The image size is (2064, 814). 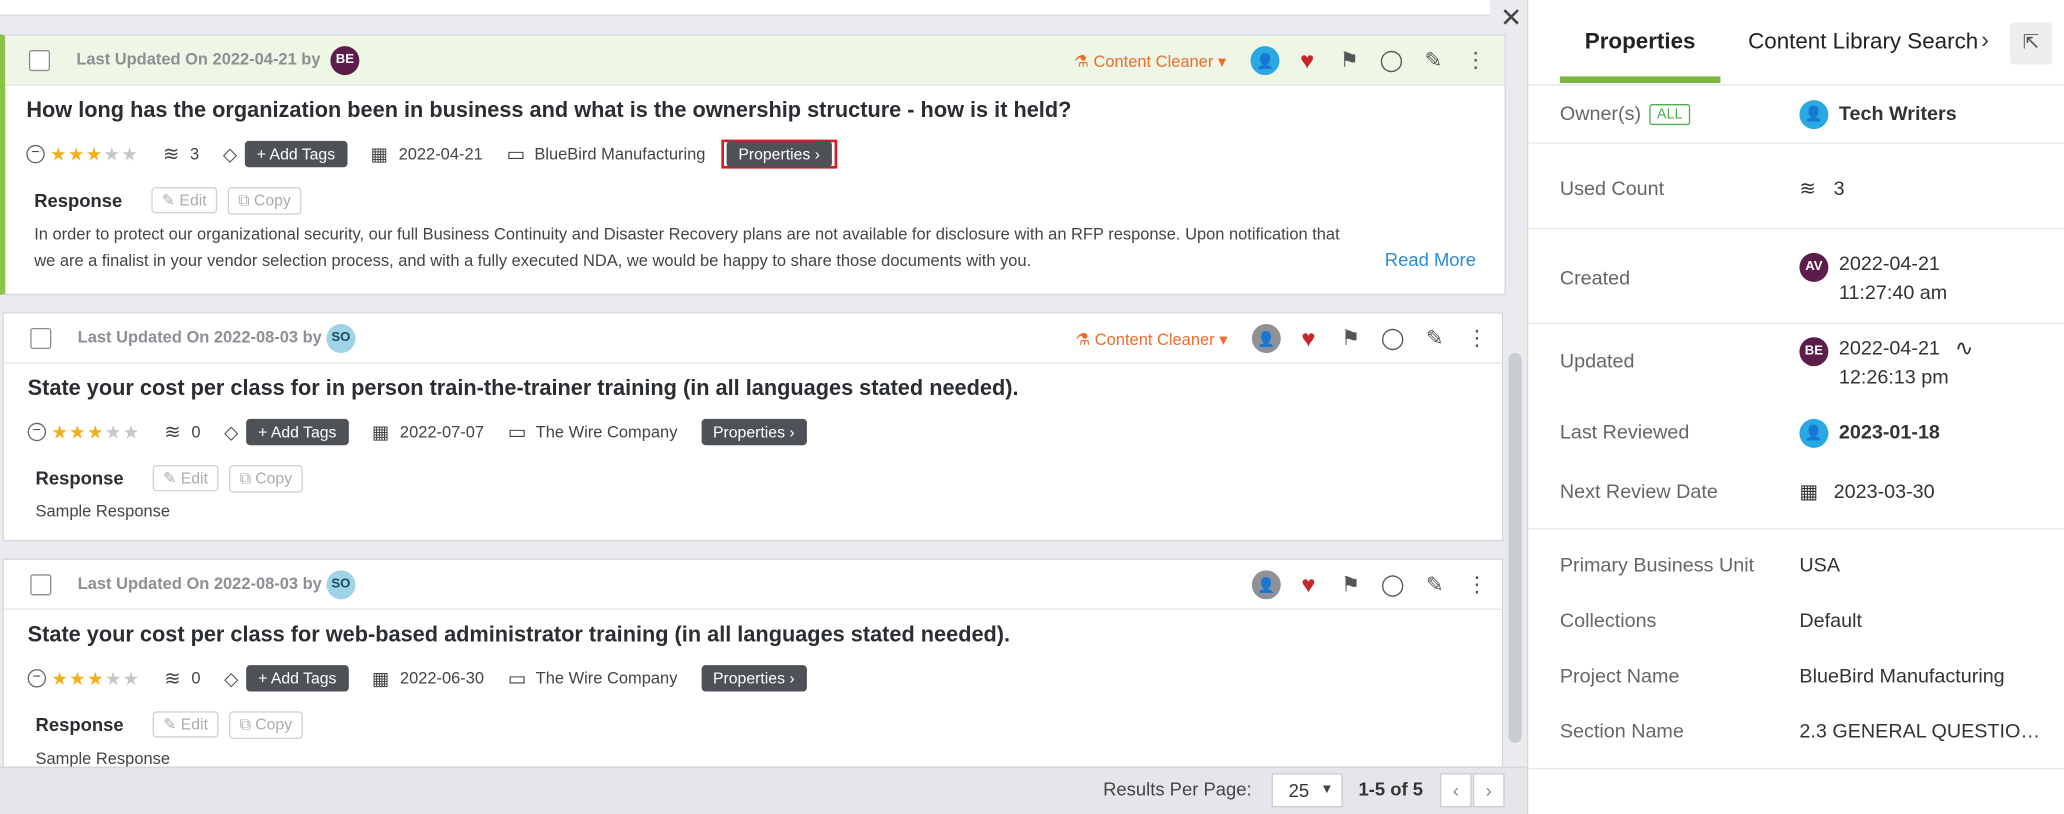 What do you see at coordinates (1985, 40) in the screenshot?
I see `chevron-right-icon: ›` at bounding box center [1985, 40].